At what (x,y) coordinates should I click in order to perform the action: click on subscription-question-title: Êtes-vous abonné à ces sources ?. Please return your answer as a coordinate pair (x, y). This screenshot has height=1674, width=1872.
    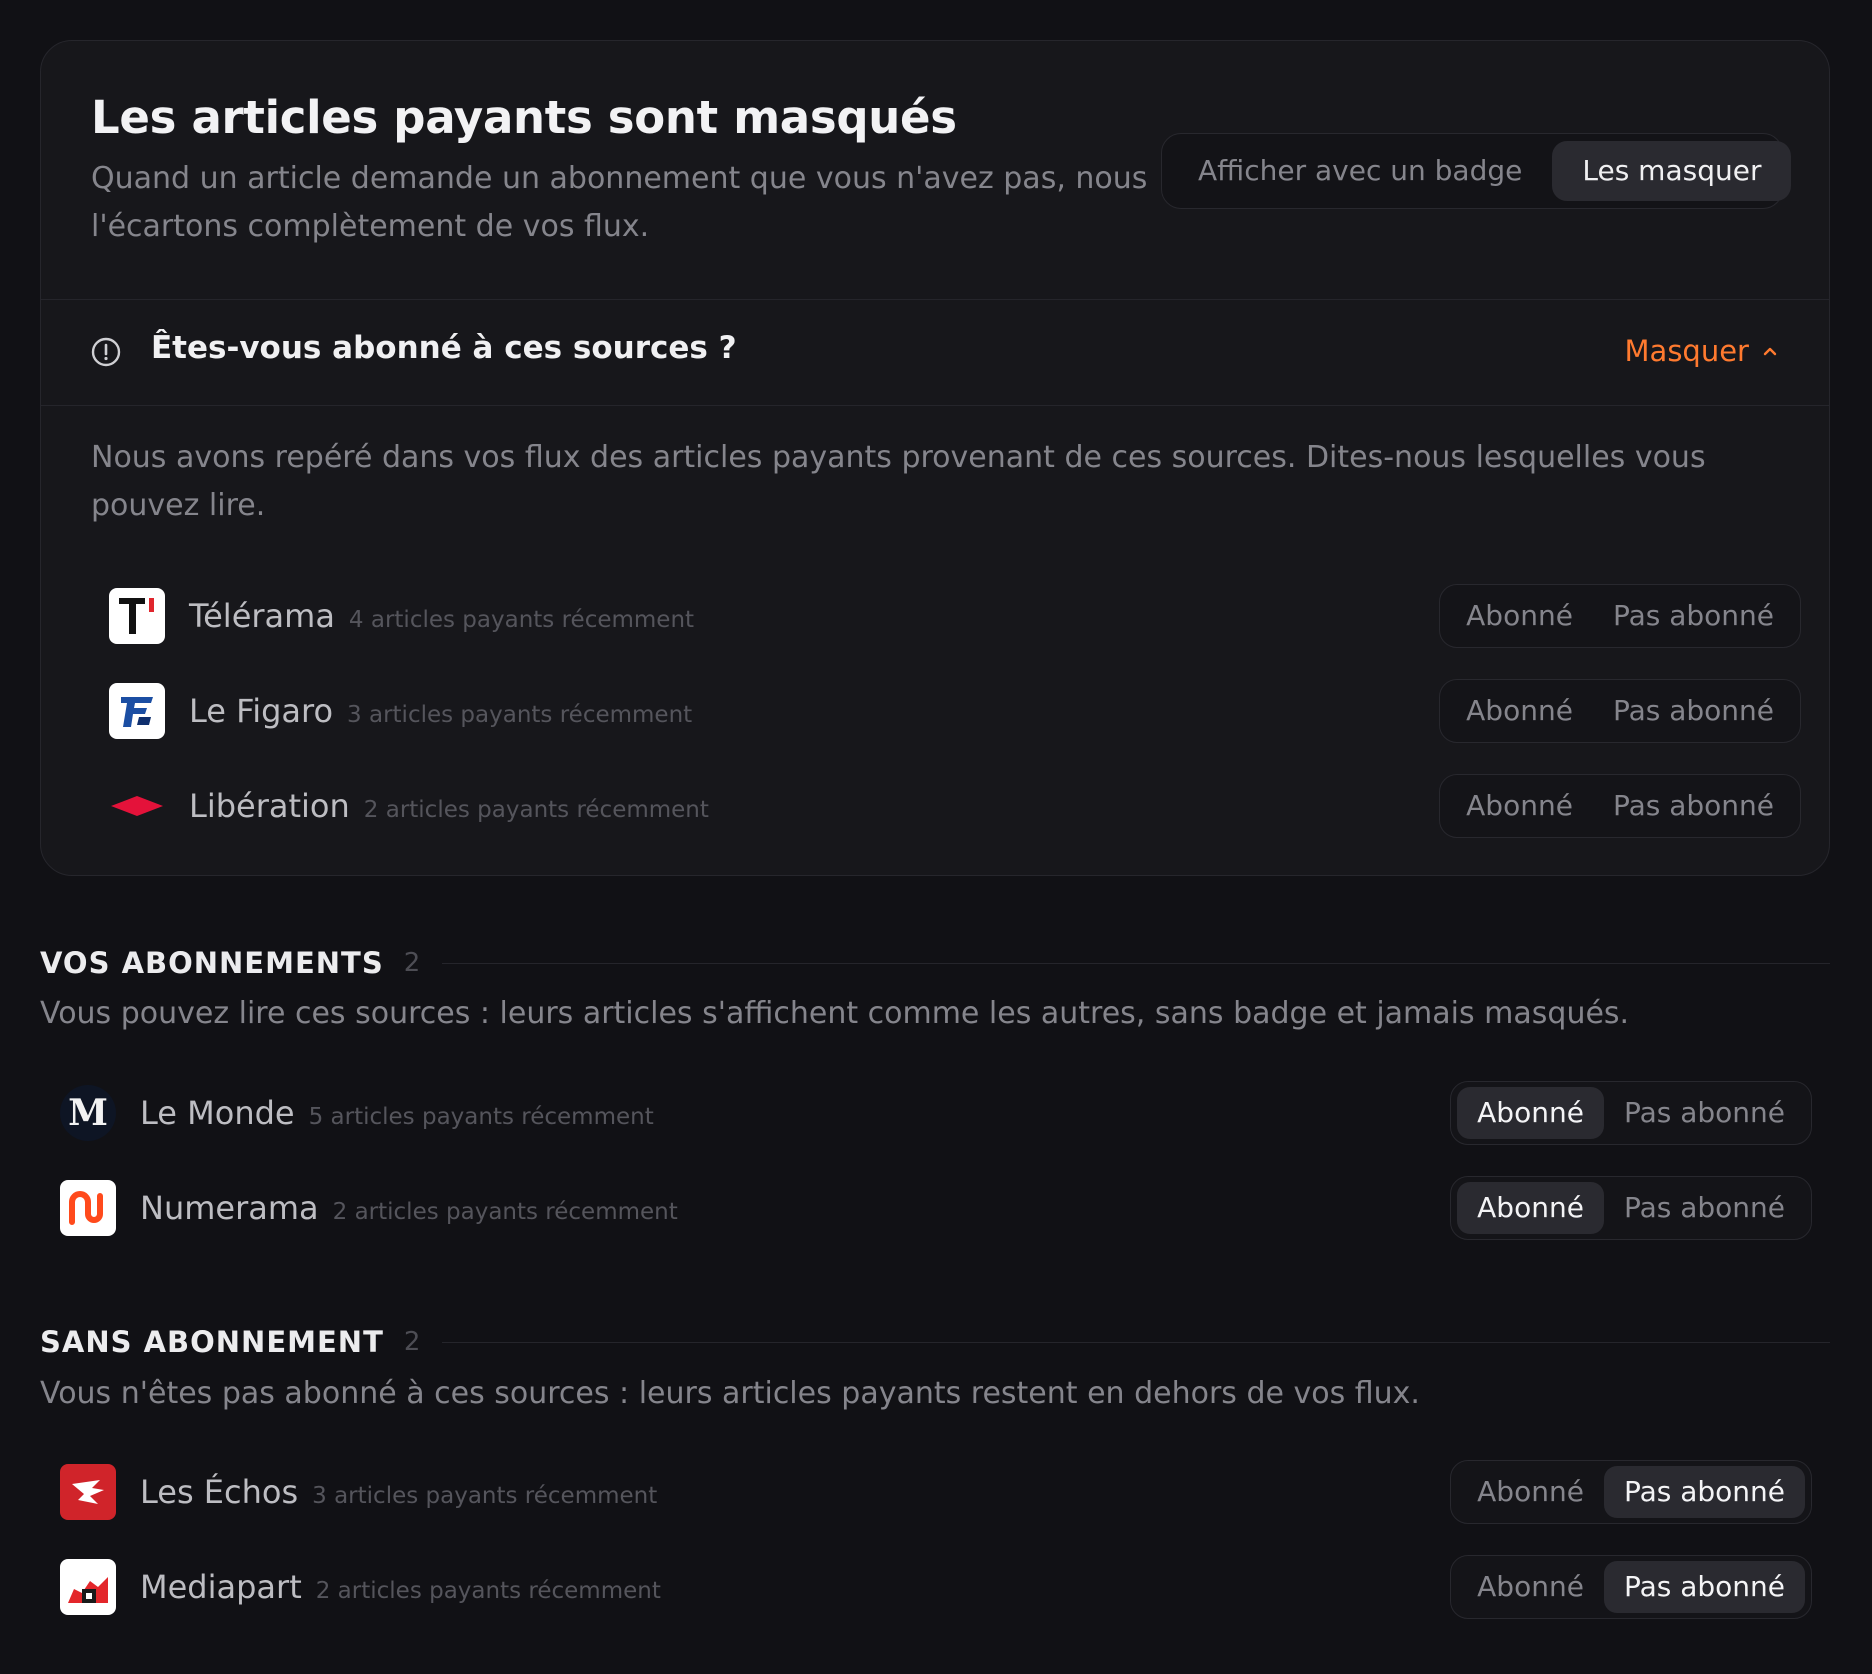
    Looking at the image, I should click on (444, 348).